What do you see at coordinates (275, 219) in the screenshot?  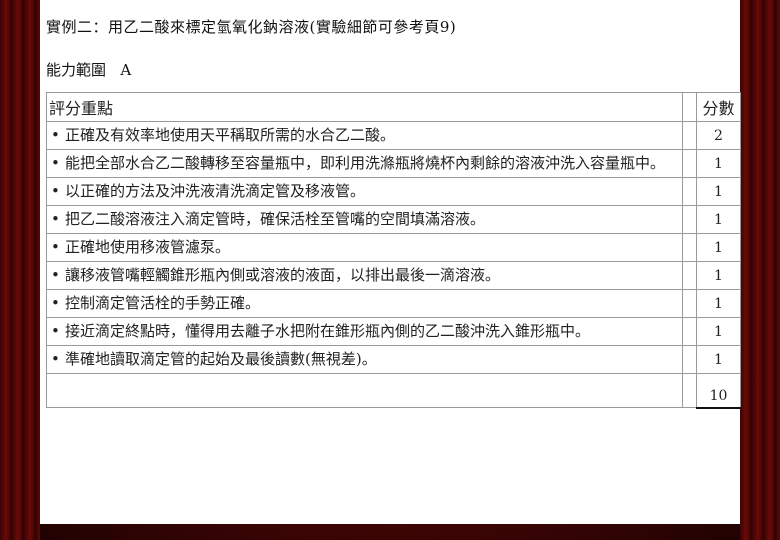 I see `criterion-text: 把乙二酸溶液注入滴定管時，確保活栓至管嘴的空間填滿溶液。` at bounding box center [275, 219].